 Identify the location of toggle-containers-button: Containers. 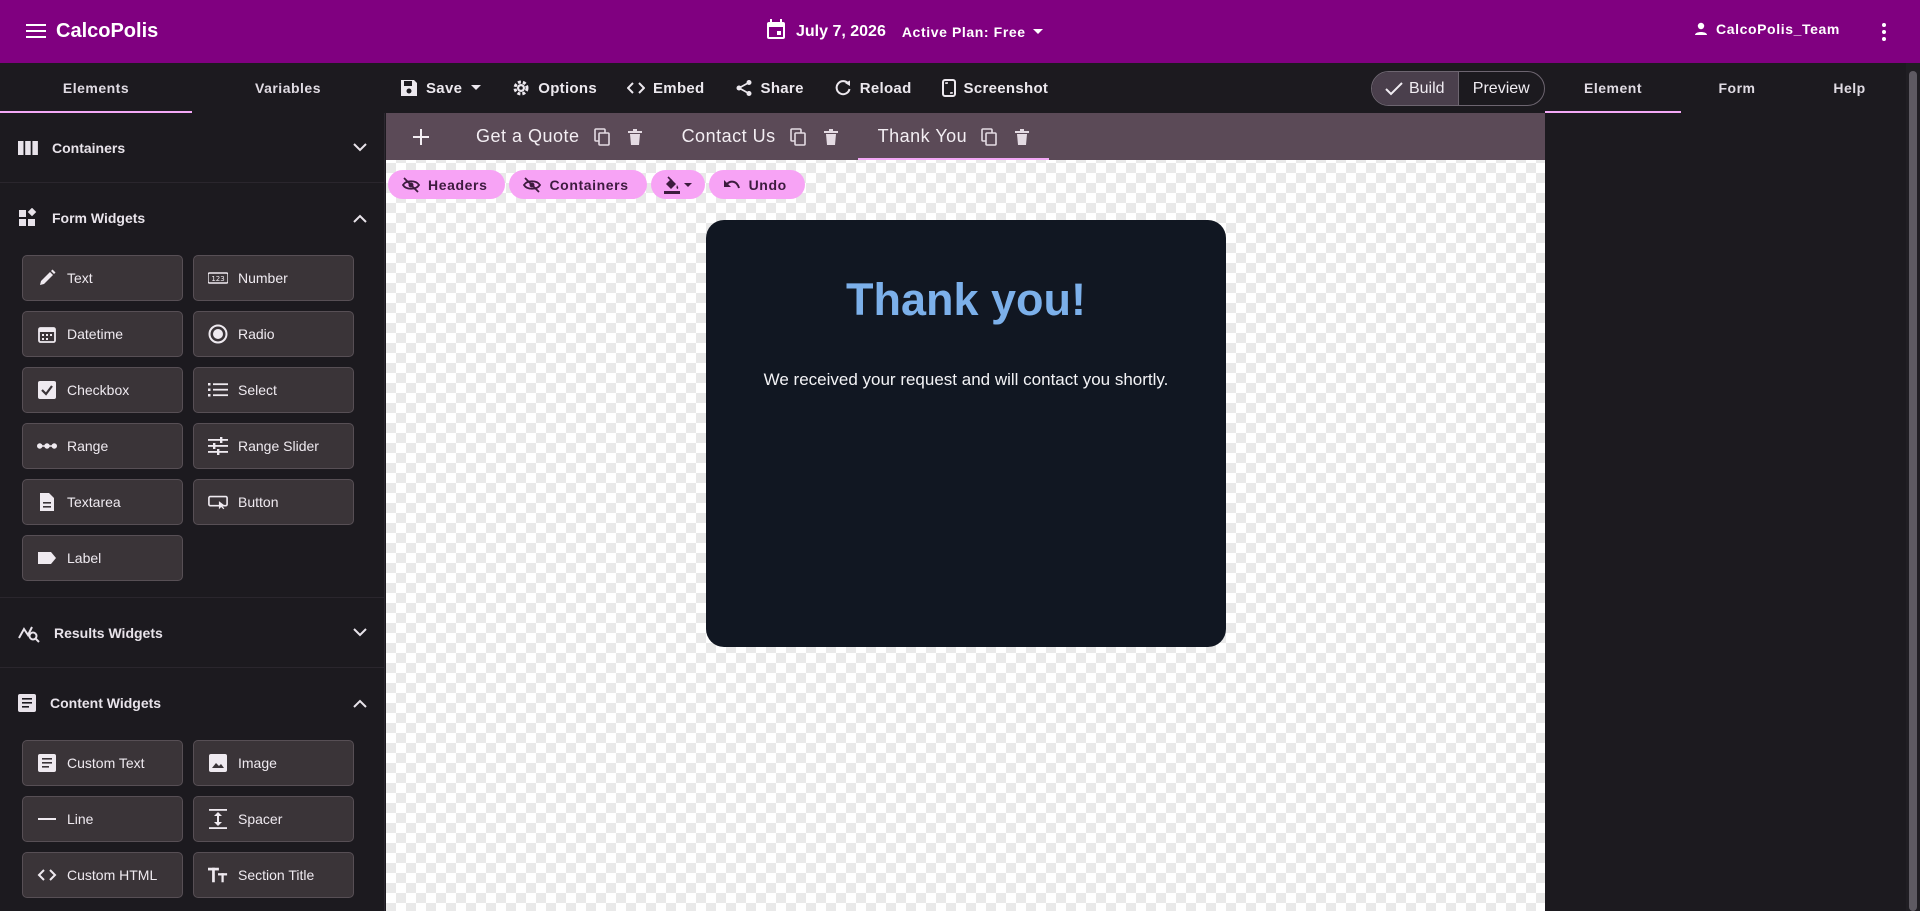
(578, 184).